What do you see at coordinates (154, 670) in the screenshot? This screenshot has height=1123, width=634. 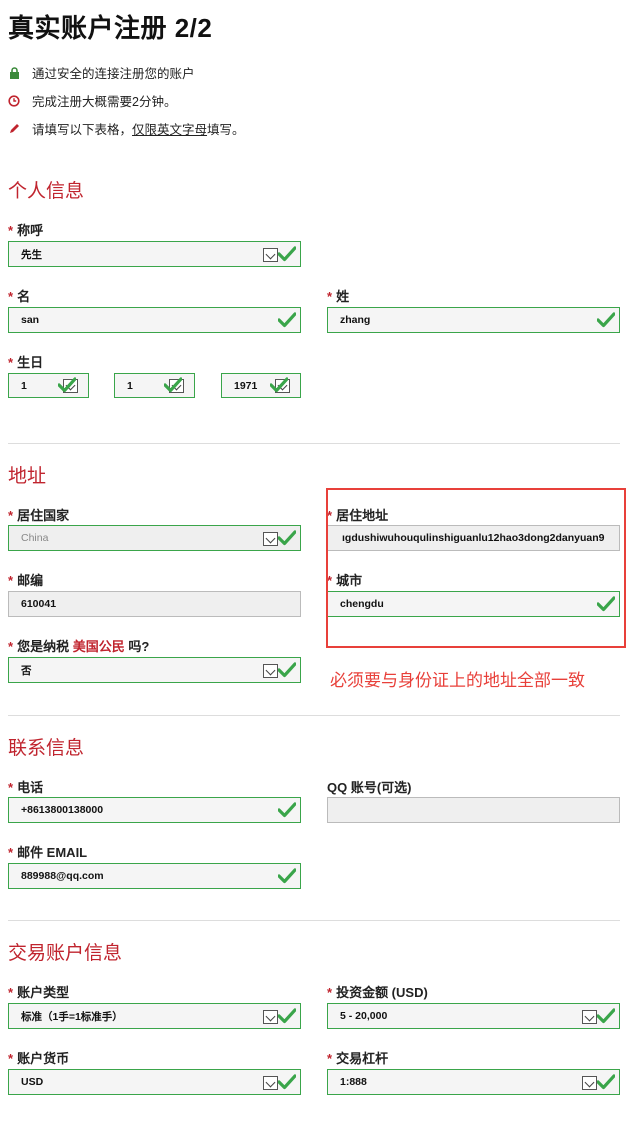 I see `us-tax-select: 否` at bounding box center [154, 670].